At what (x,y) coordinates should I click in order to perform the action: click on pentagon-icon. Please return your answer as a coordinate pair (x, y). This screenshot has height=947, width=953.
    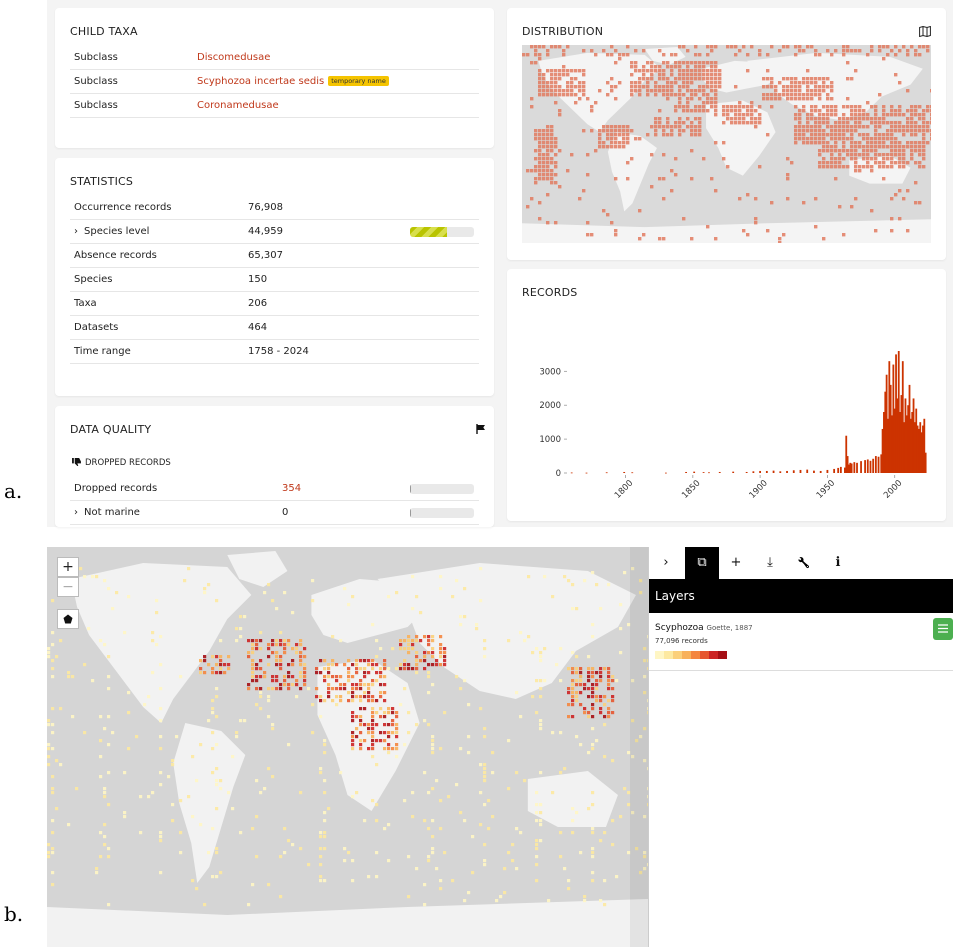
    Looking at the image, I should click on (68, 619).